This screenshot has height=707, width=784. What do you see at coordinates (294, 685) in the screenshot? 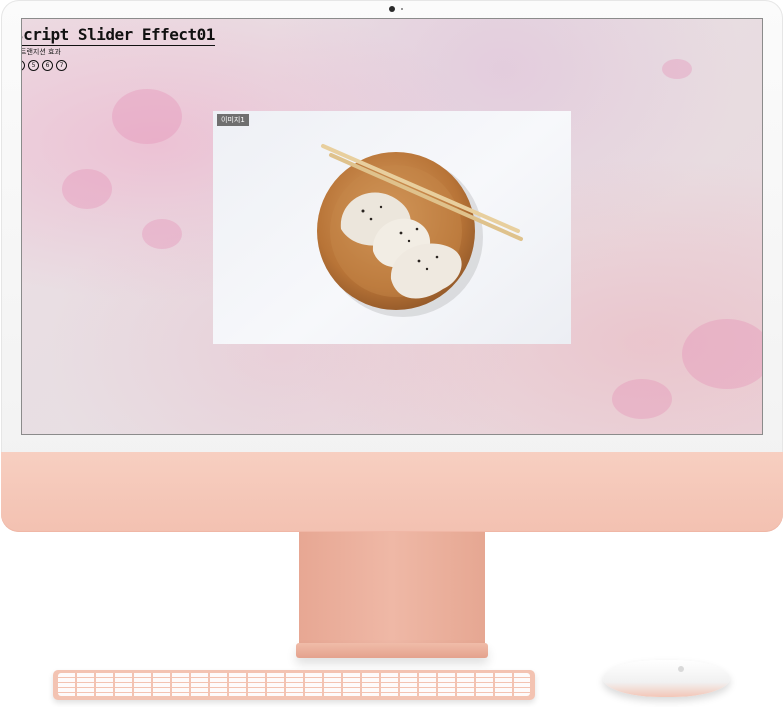
I see `keyboard` at bounding box center [294, 685].